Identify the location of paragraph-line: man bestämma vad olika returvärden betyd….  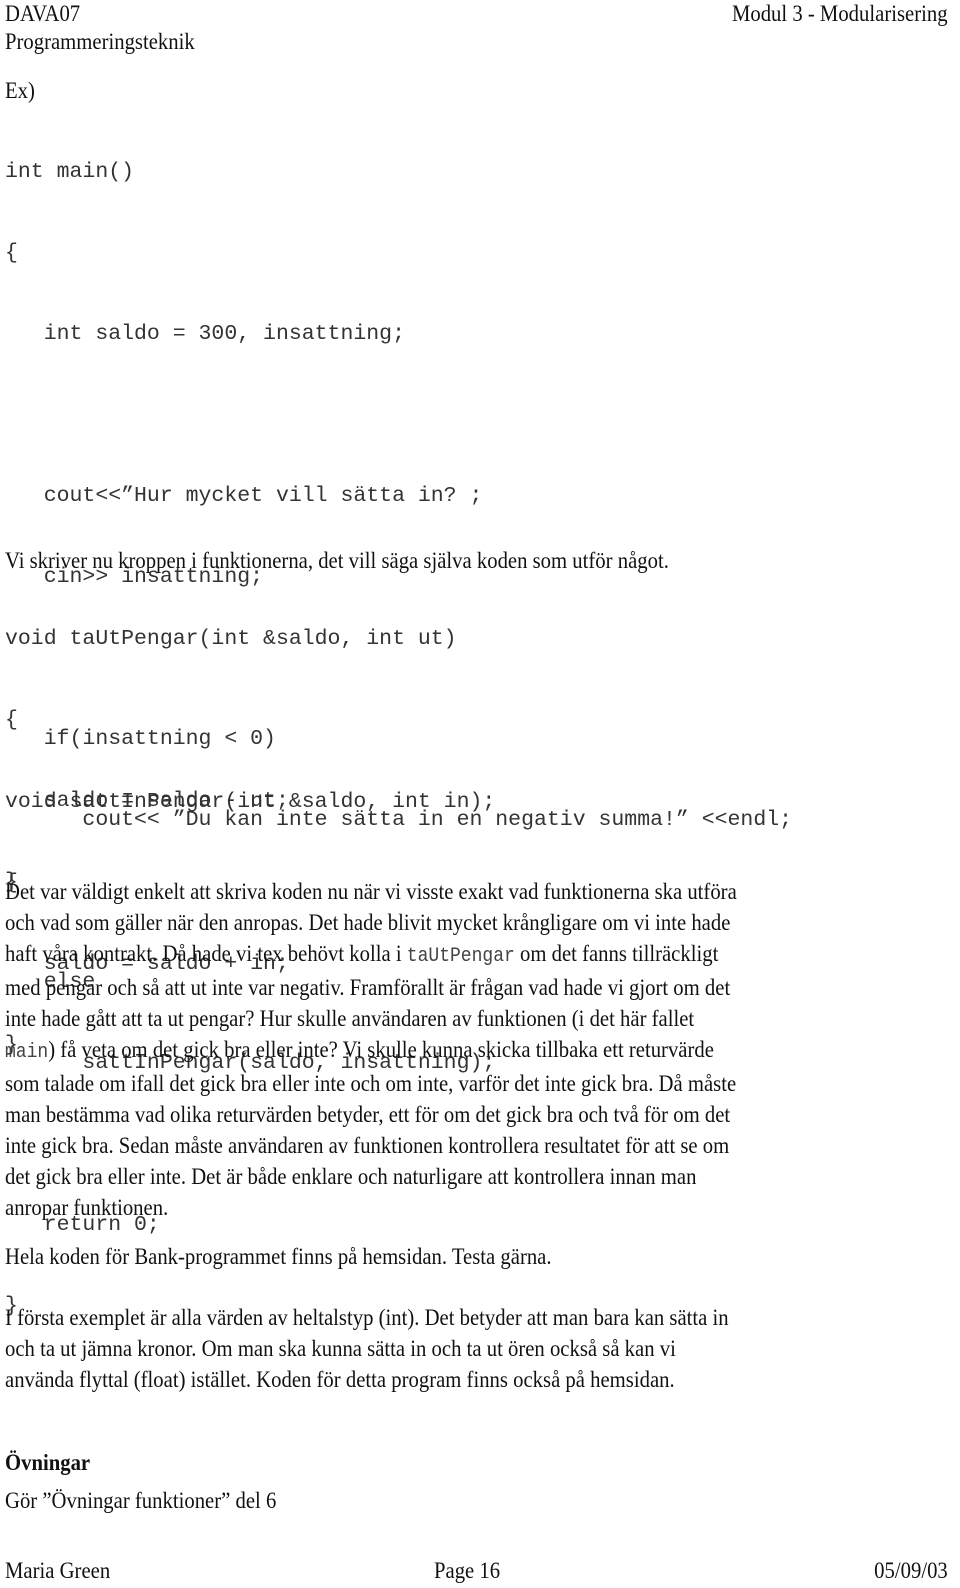
(368, 1114).